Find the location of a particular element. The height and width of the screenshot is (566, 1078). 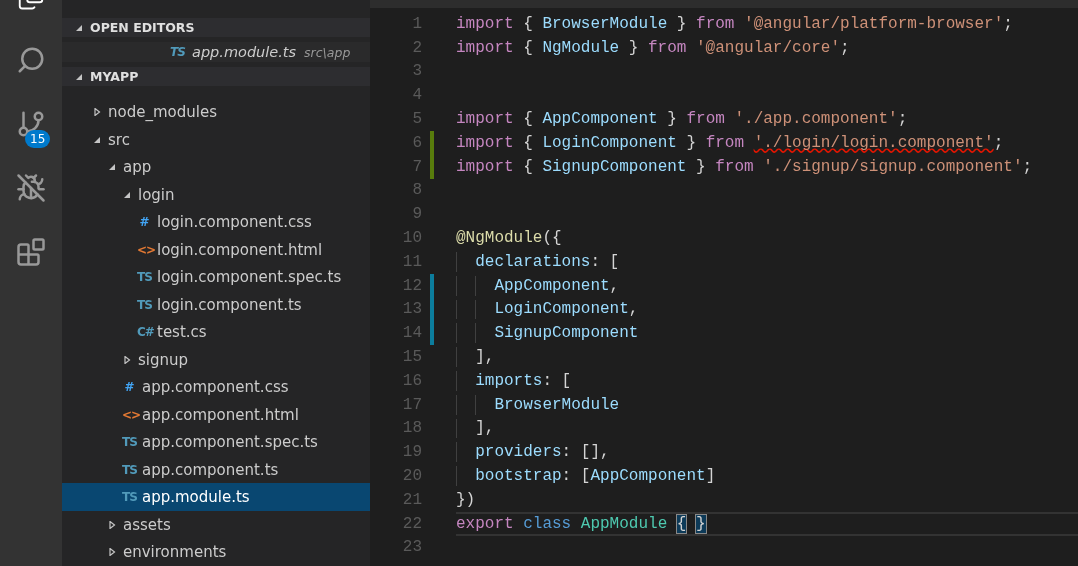

line-number: 6 is located at coordinates (416, 142).